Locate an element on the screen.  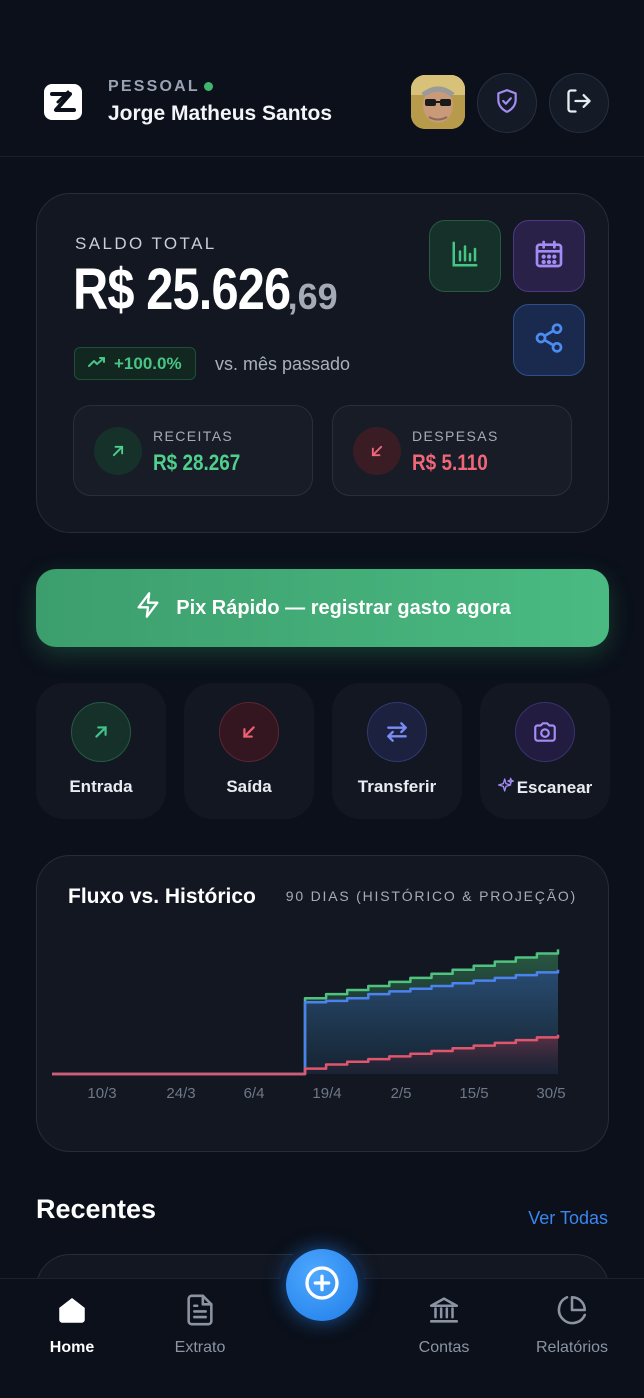
trending-up-icon is located at coordinates (97, 364).